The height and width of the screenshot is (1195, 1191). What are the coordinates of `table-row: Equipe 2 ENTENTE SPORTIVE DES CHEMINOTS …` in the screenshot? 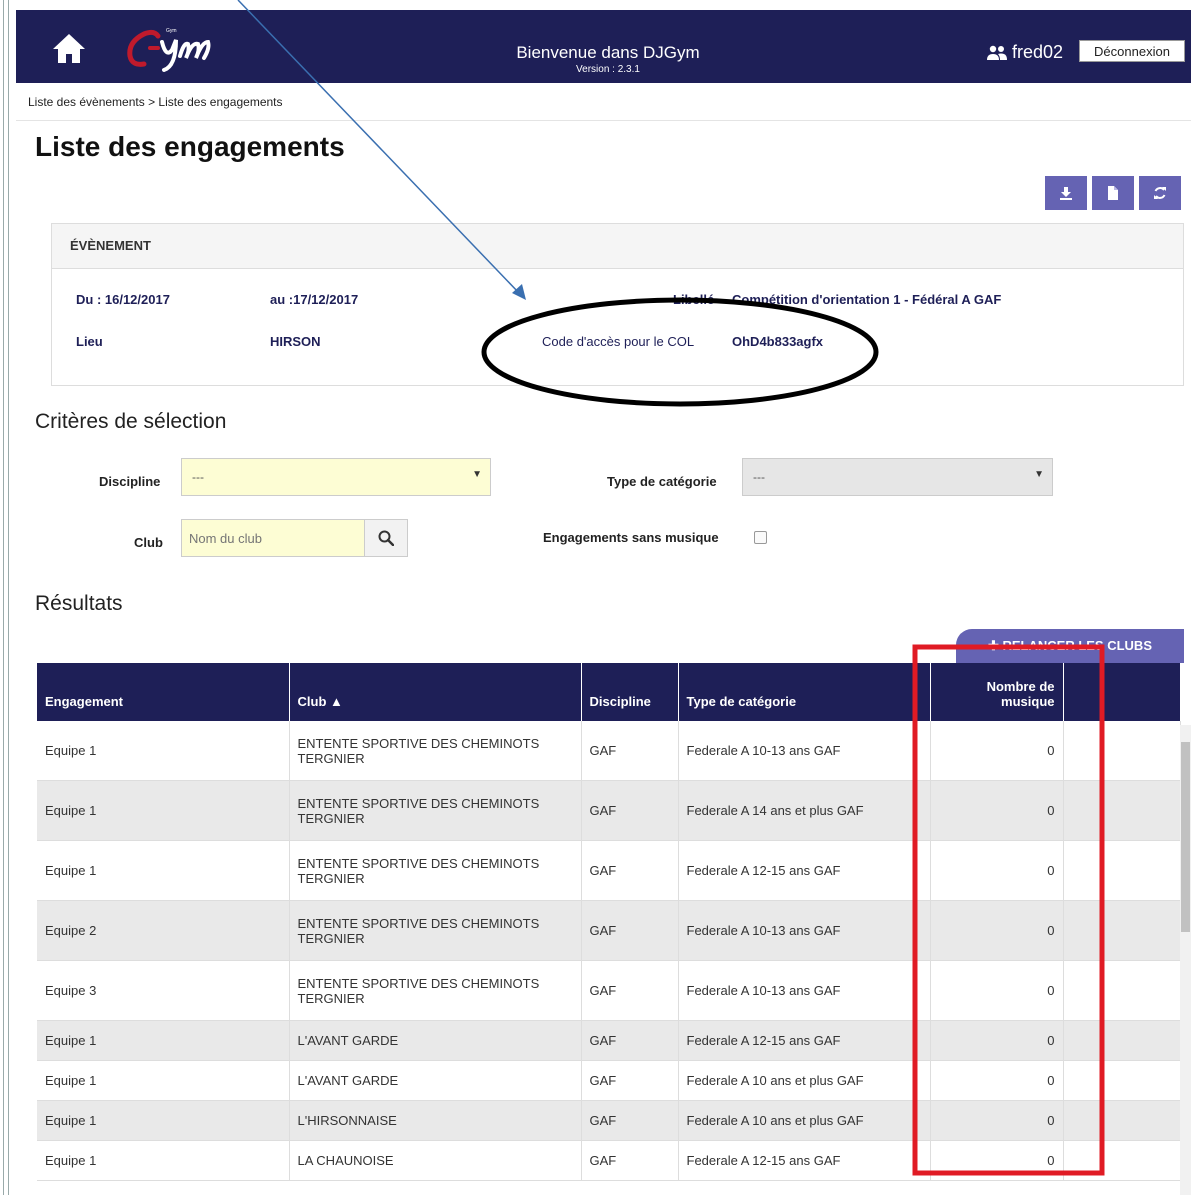 It's located at (609, 930).